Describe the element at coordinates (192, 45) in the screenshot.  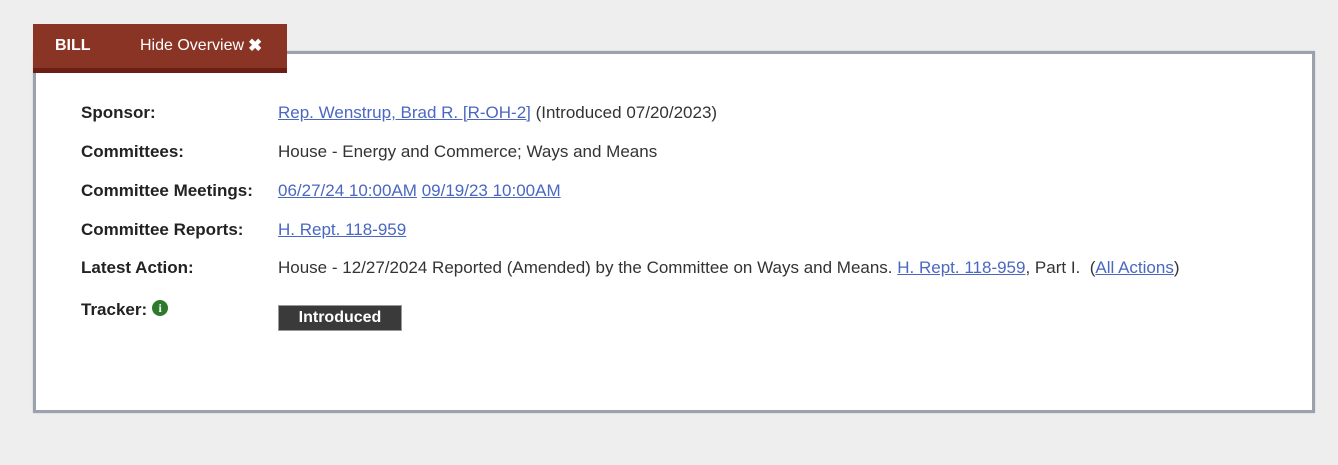
I see `hide-overview-label: Hide Overview` at that location.